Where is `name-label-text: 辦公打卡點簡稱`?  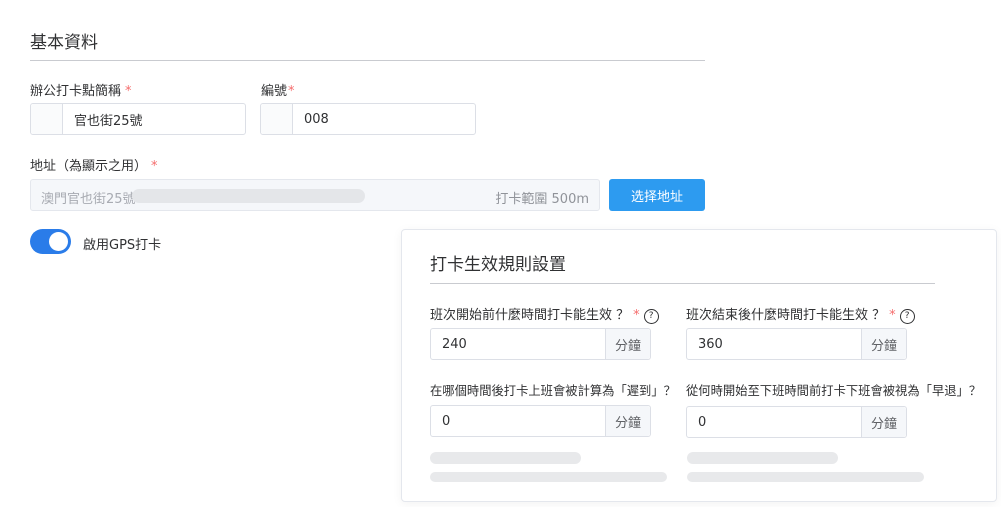
name-label-text: 辦公打卡點簡稱 is located at coordinates (76, 91).